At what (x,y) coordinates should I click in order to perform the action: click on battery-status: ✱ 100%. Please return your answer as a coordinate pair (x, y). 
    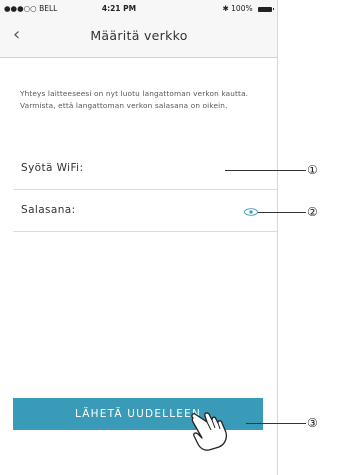
    Looking at the image, I should click on (248, 8).